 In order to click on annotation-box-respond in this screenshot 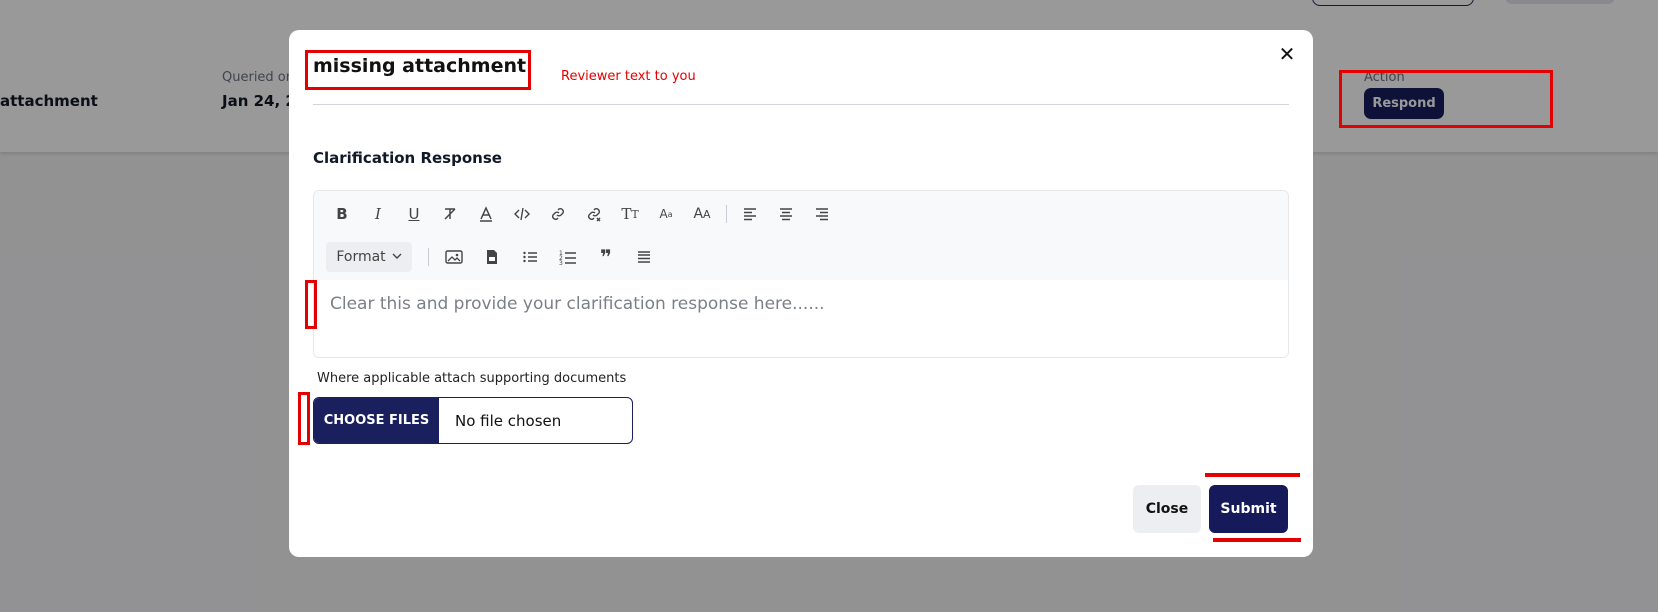, I will do `click(1446, 99)`.